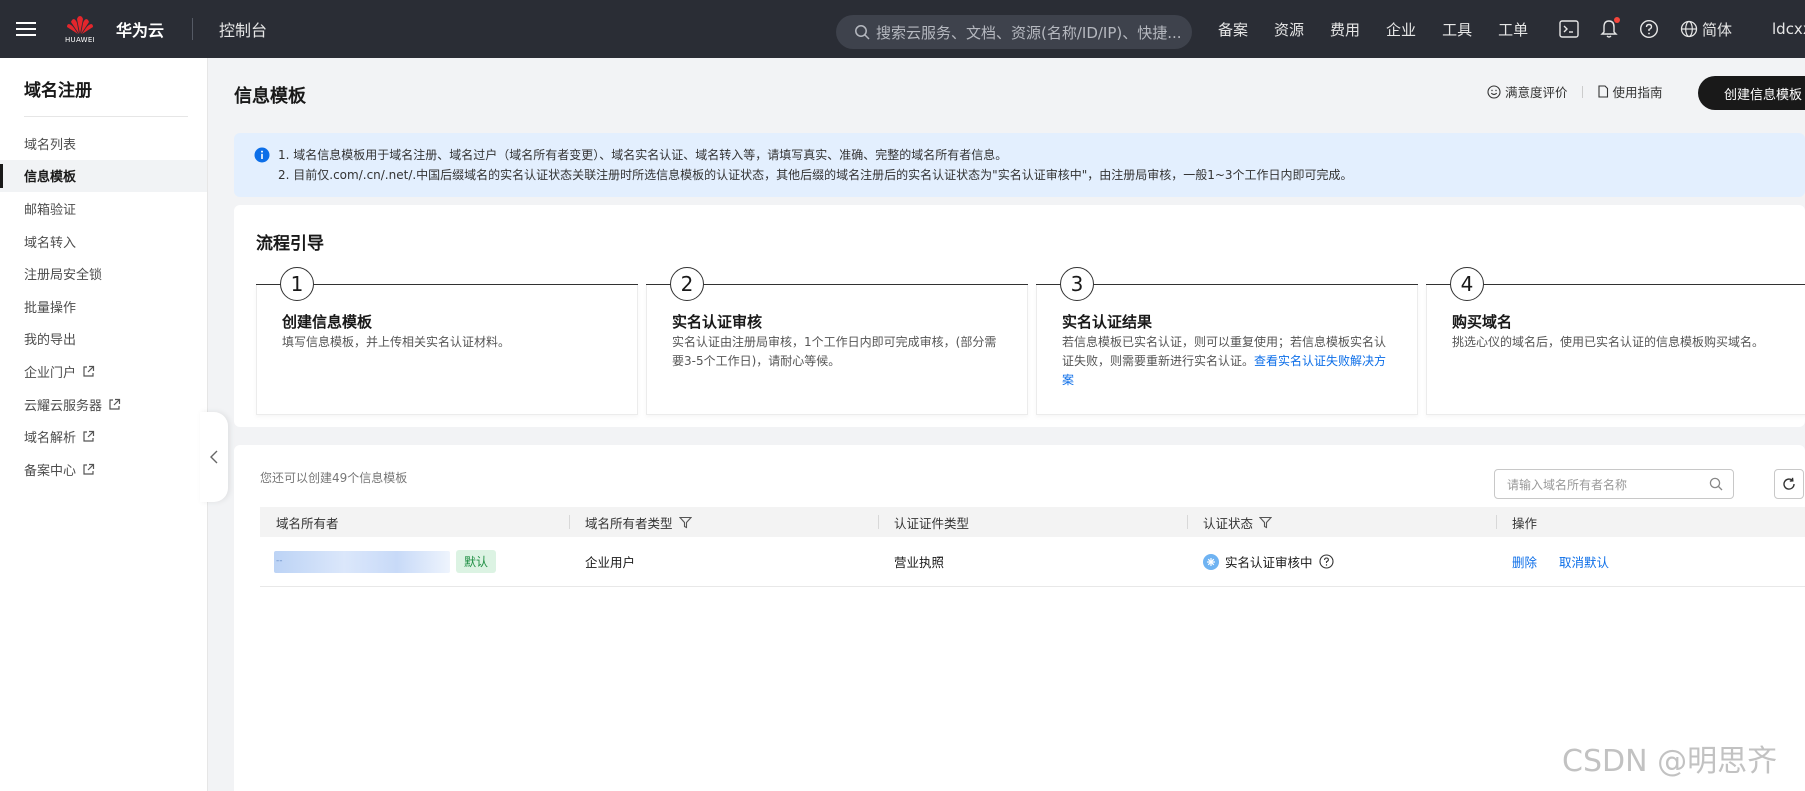 The height and width of the screenshot is (791, 1805). I want to click on sidebar-item-label: 企业门户, so click(50, 373).